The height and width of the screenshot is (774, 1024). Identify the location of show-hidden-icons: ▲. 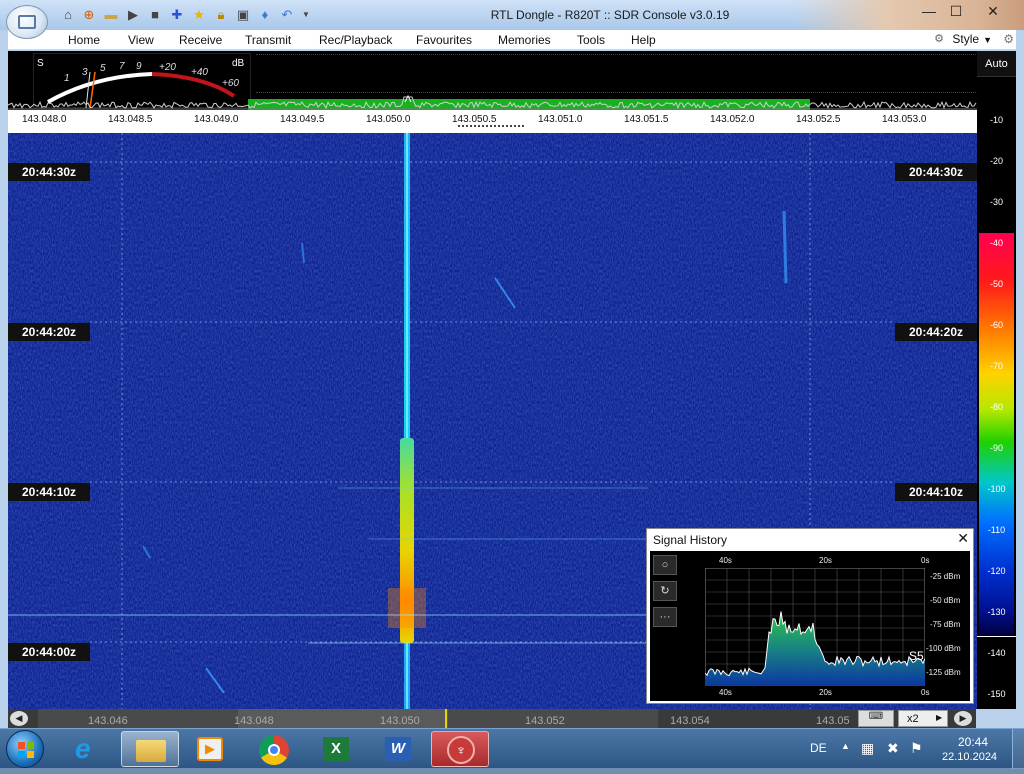
(845, 746).